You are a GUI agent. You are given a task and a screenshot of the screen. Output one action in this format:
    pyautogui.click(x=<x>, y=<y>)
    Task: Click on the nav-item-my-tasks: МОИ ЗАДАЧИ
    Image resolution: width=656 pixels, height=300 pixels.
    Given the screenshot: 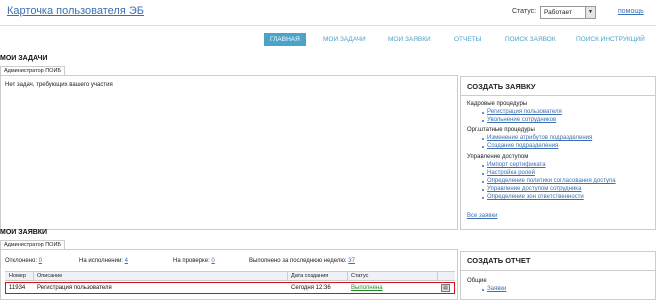 What is the action you would take?
    pyautogui.click(x=344, y=39)
    